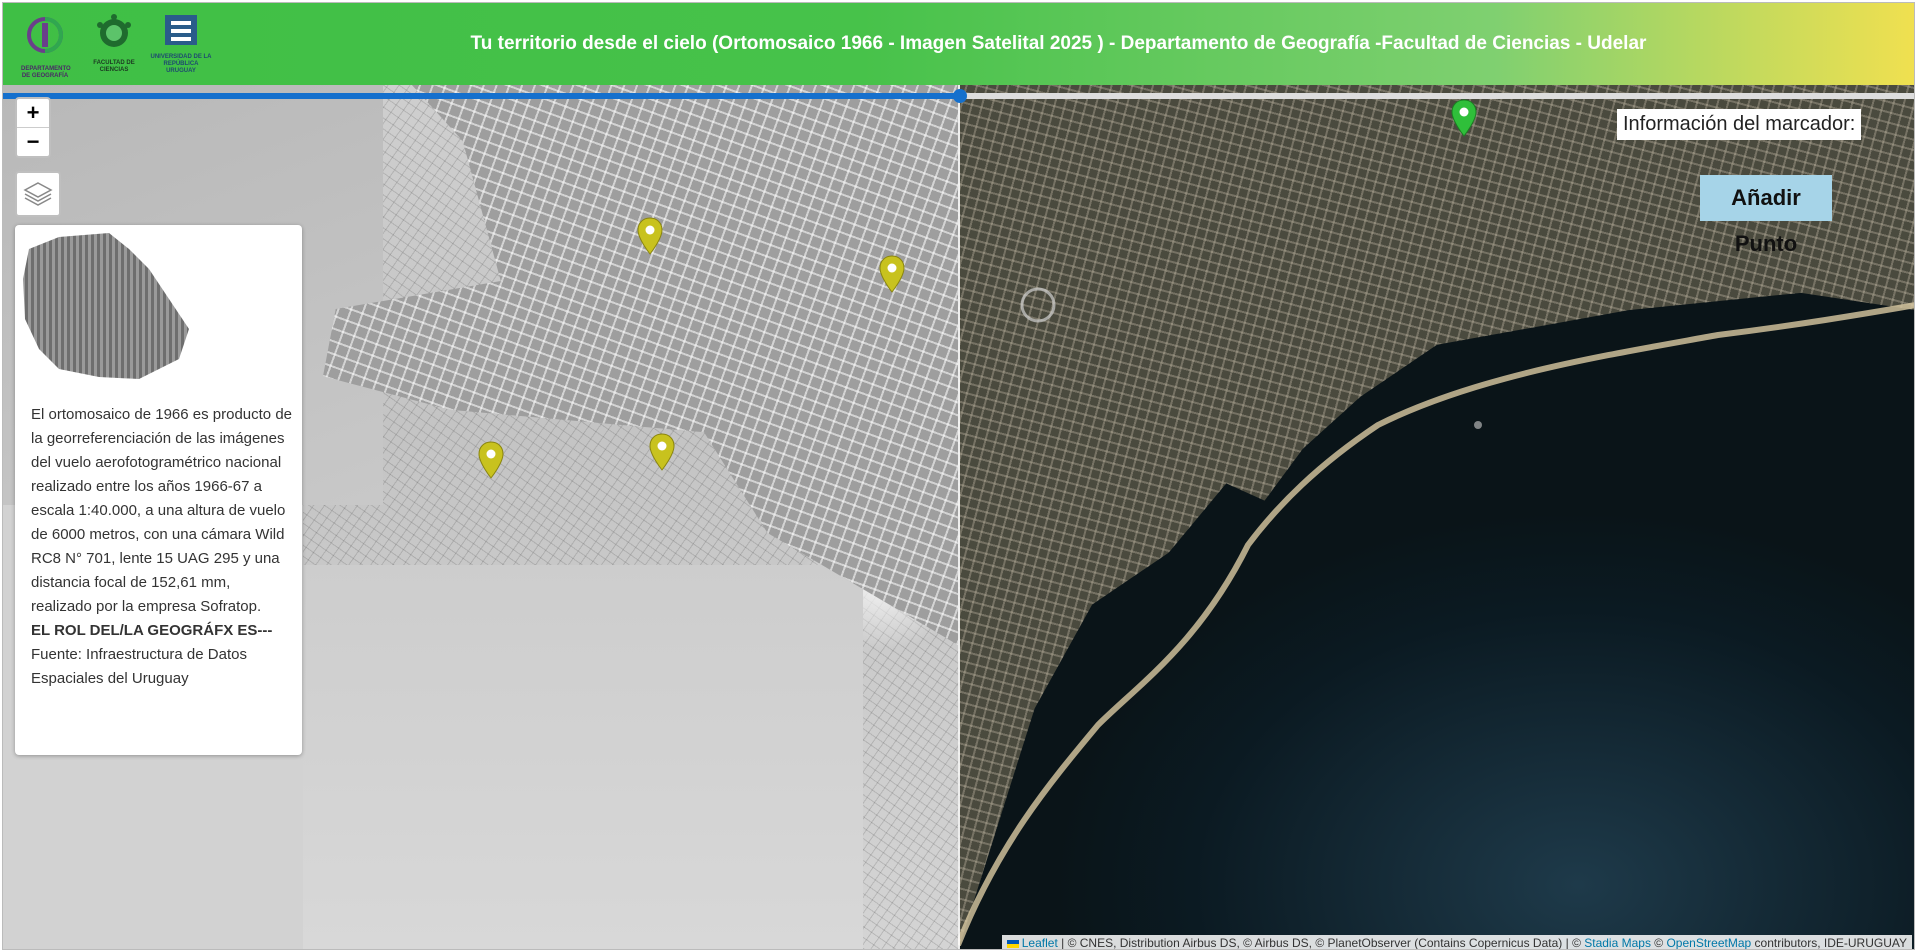 The width and height of the screenshot is (1917, 952). What do you see at coordinates (960, 96) in the screenshot?
I see `compare-slider-handle` at bounding box center [960, 96].